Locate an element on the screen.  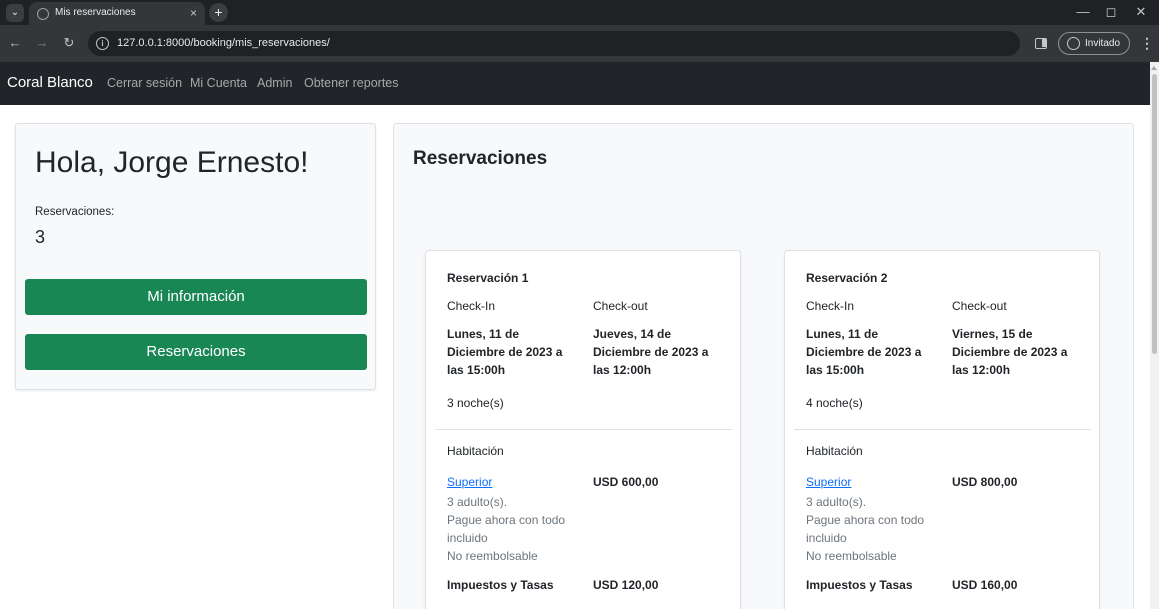
nights-count: 4 noche(s) is located at coordinates (834, 403).